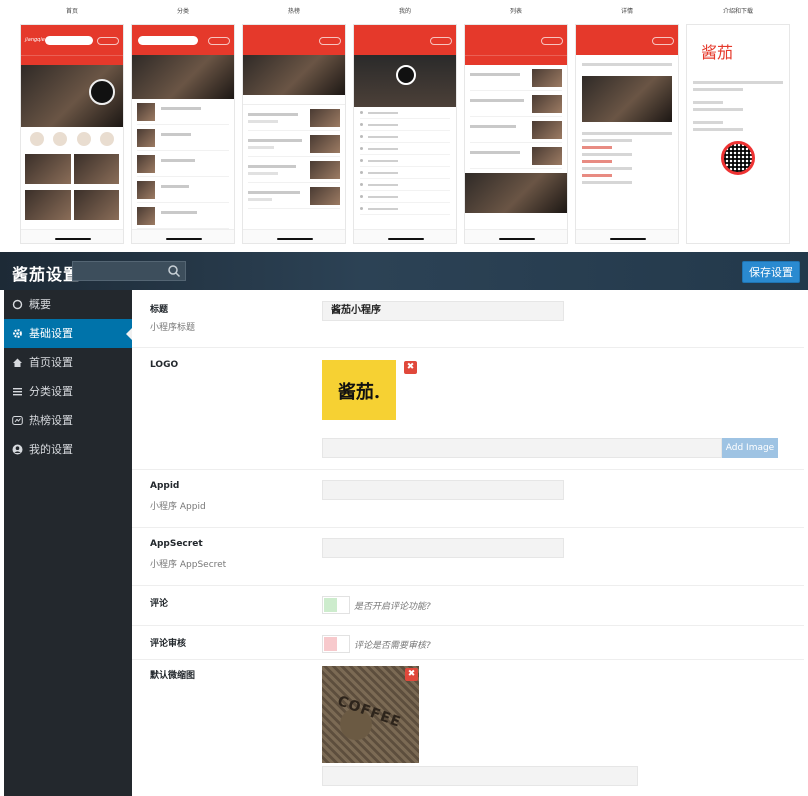  Describe the element at coordinates (404, 11) in the screenshot. I see `preview-caption: 我的` at that location.